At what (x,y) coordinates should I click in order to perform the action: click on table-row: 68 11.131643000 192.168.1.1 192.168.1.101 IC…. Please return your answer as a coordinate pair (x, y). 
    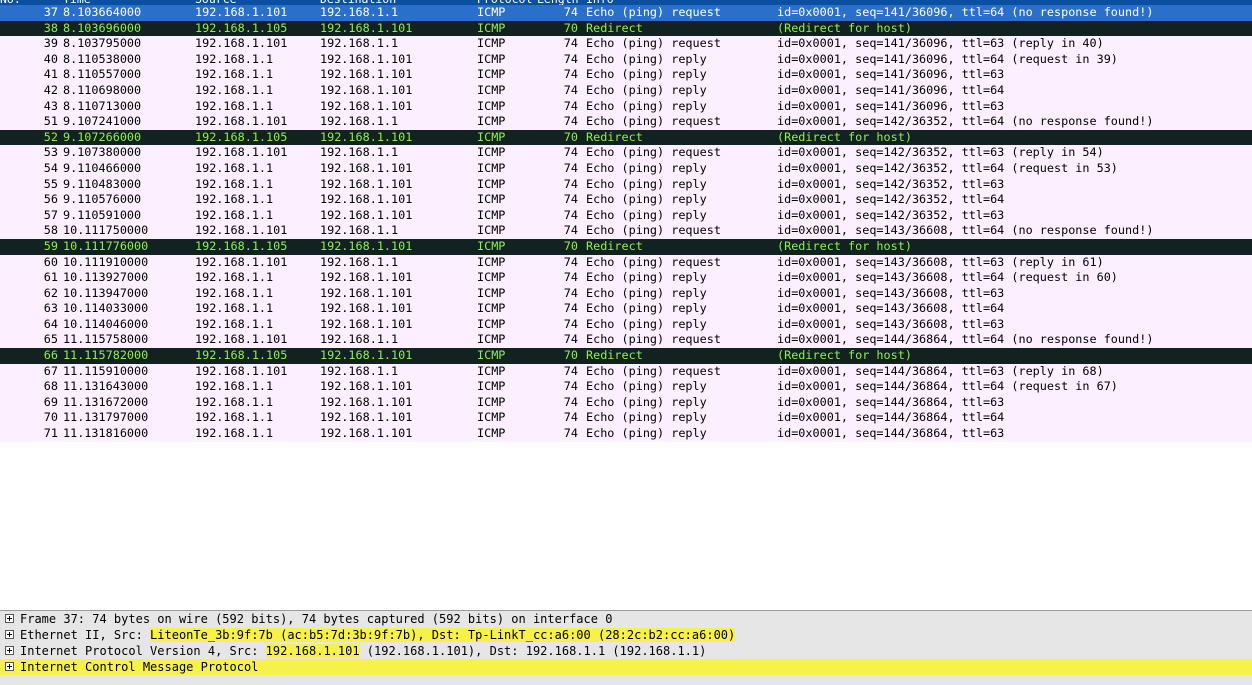
    Looking at the image, I should click on (626, 387).